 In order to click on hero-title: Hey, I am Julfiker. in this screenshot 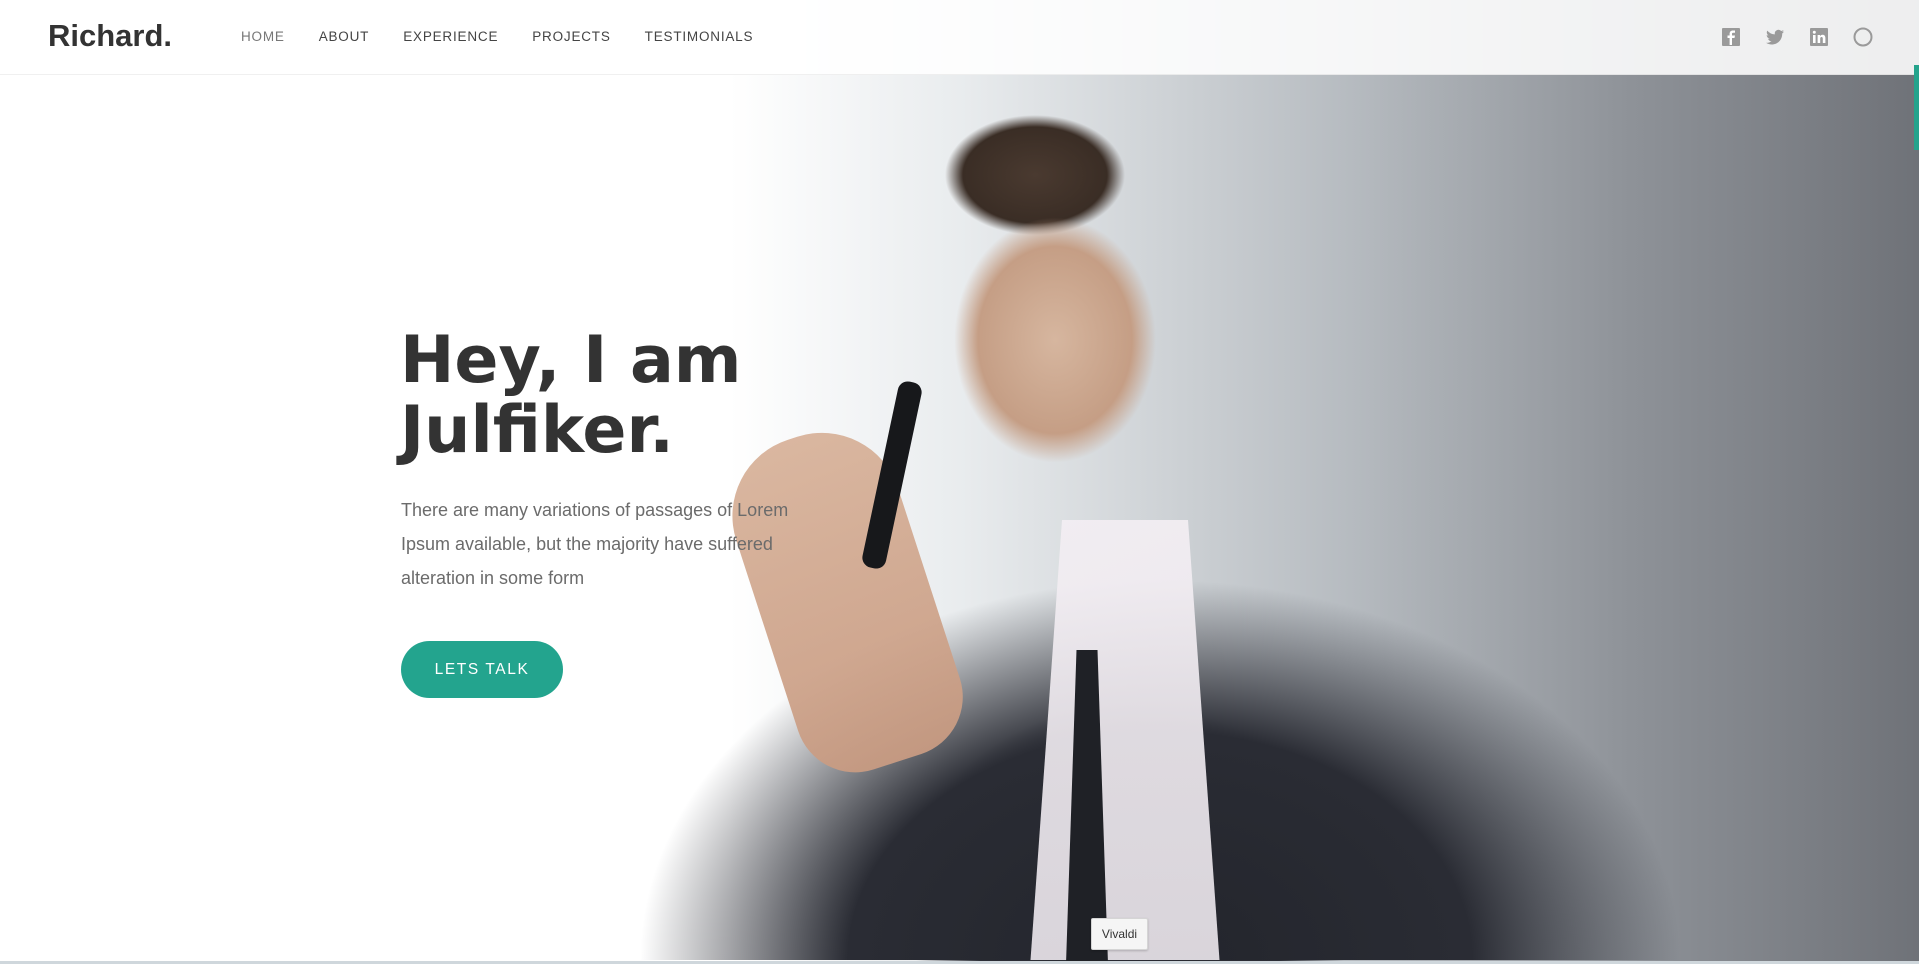, I will do `click(630, 396)`.